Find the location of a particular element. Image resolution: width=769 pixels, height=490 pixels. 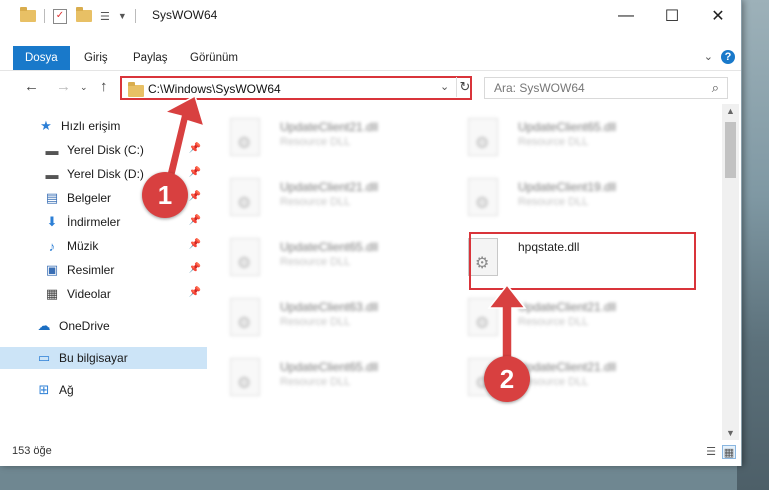

step-badge-1: 1 is located at coordinates (165, 195).